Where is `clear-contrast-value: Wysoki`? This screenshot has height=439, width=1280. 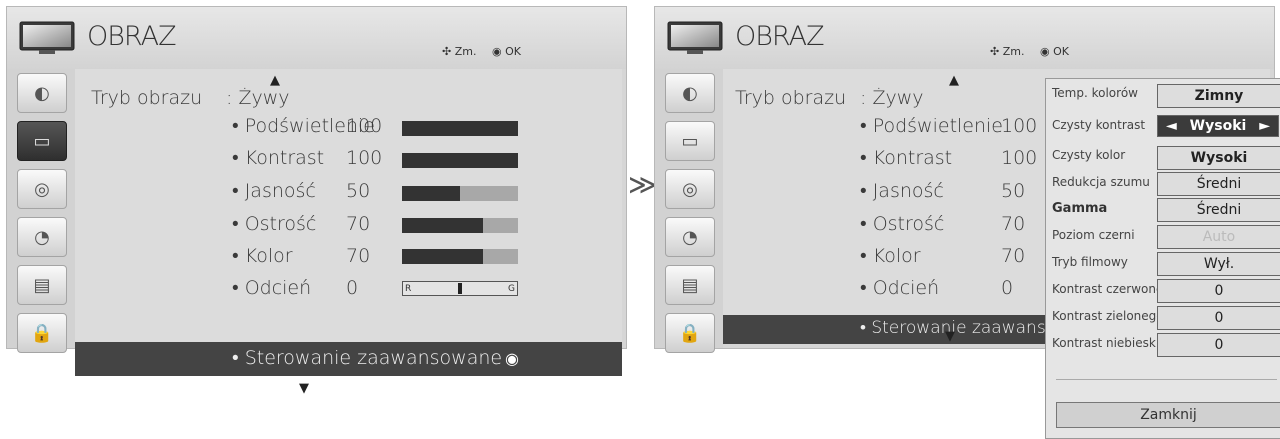 clear-contrast-value: Wysoki is located at coordinates (1218, 126).